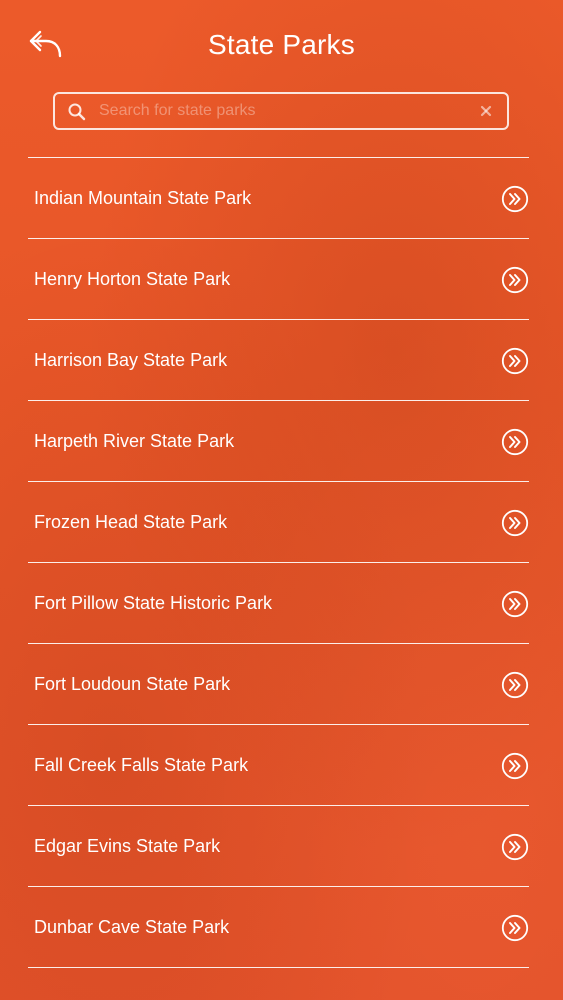 The width and height of the screenshot is (563, 1000). I want to click on park-name: Harpeth River State Park, so click(134, 441).